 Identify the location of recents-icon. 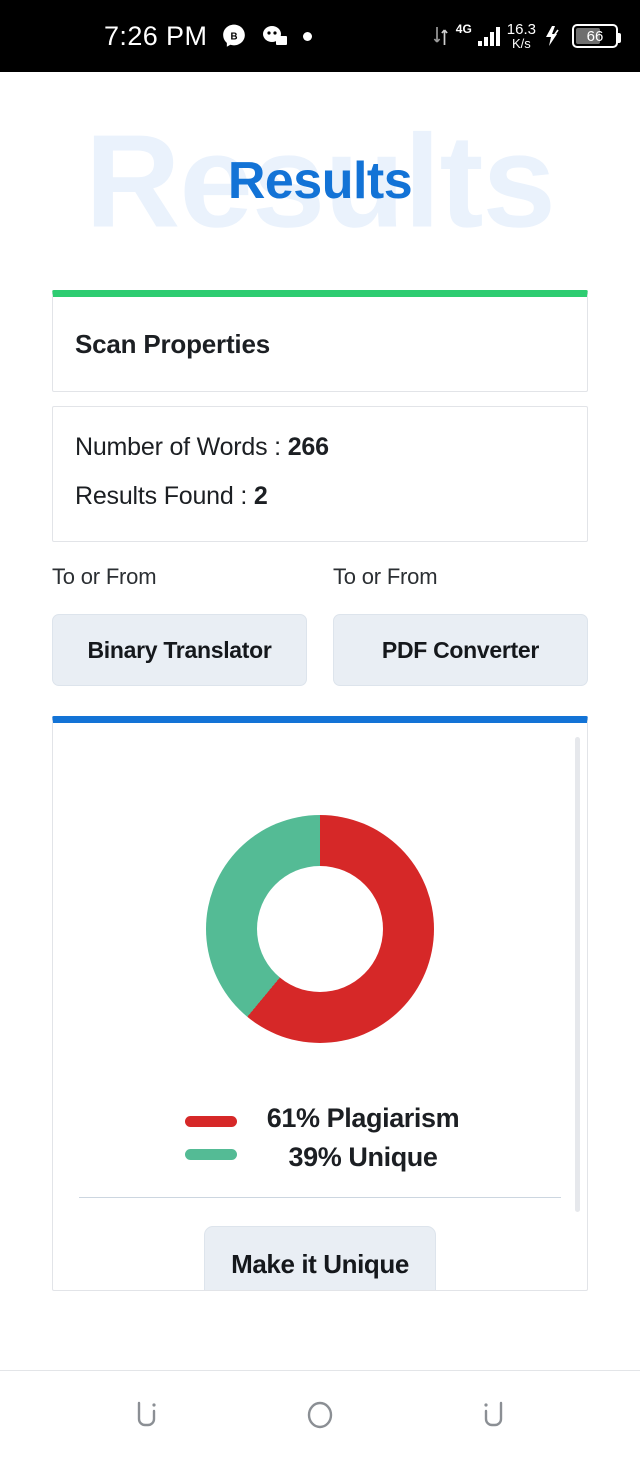
(493, 1415).